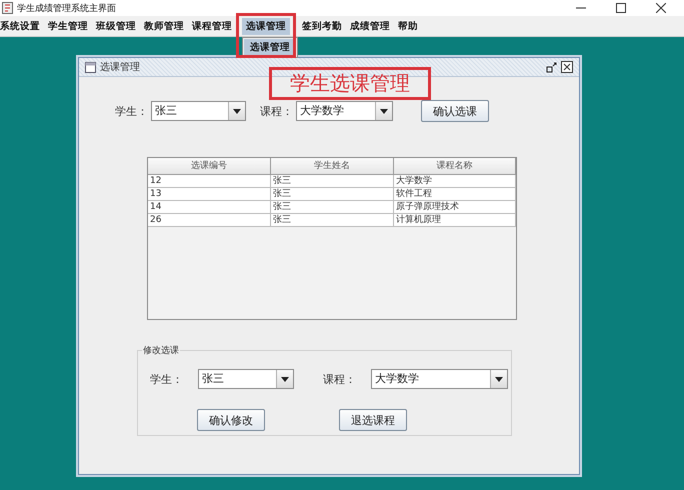 This screenshot has width=684, height=490. I want to click on menu-item: 课程管理, so click(212, 26).